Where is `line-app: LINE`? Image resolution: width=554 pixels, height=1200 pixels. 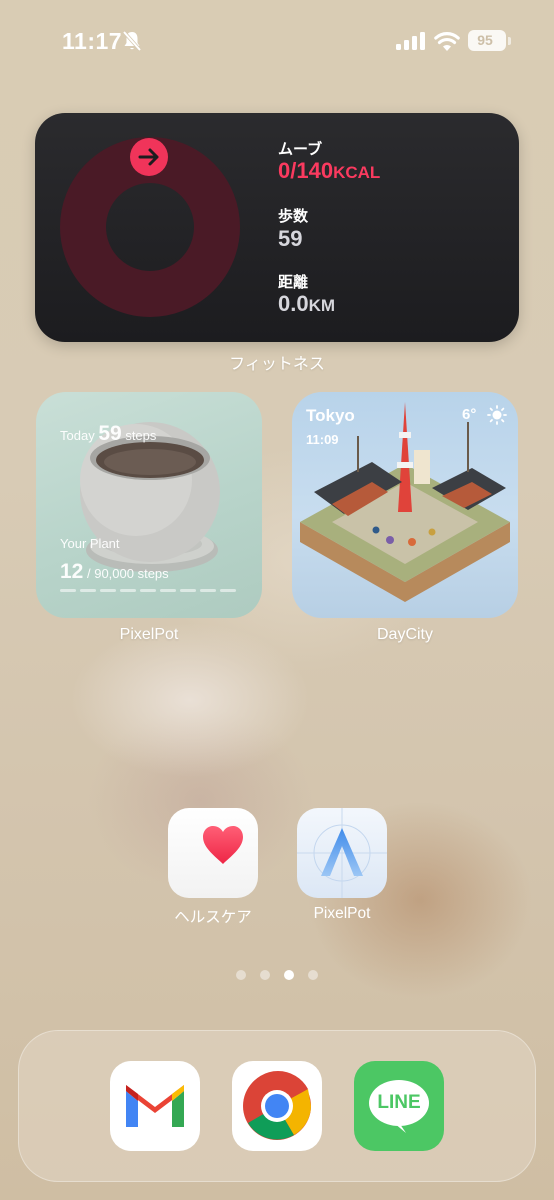
line-app: LINE is located at coordinates (399, 1106).